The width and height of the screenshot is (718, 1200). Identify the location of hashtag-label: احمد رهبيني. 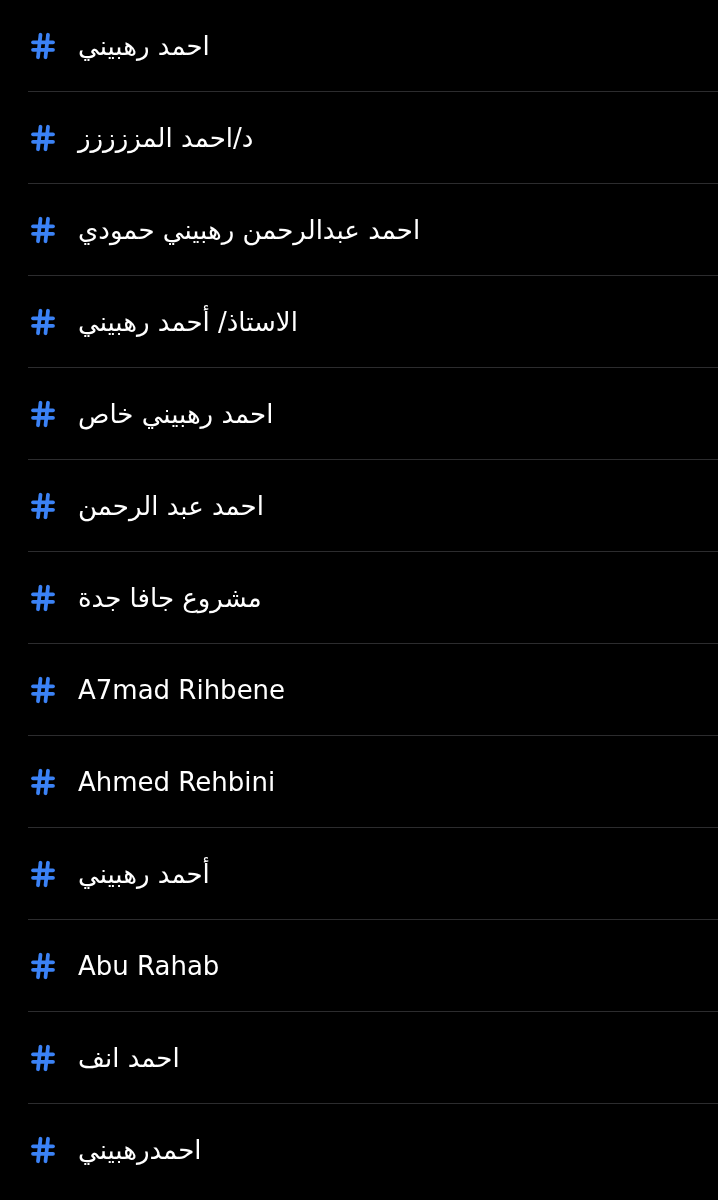
(144, 45).